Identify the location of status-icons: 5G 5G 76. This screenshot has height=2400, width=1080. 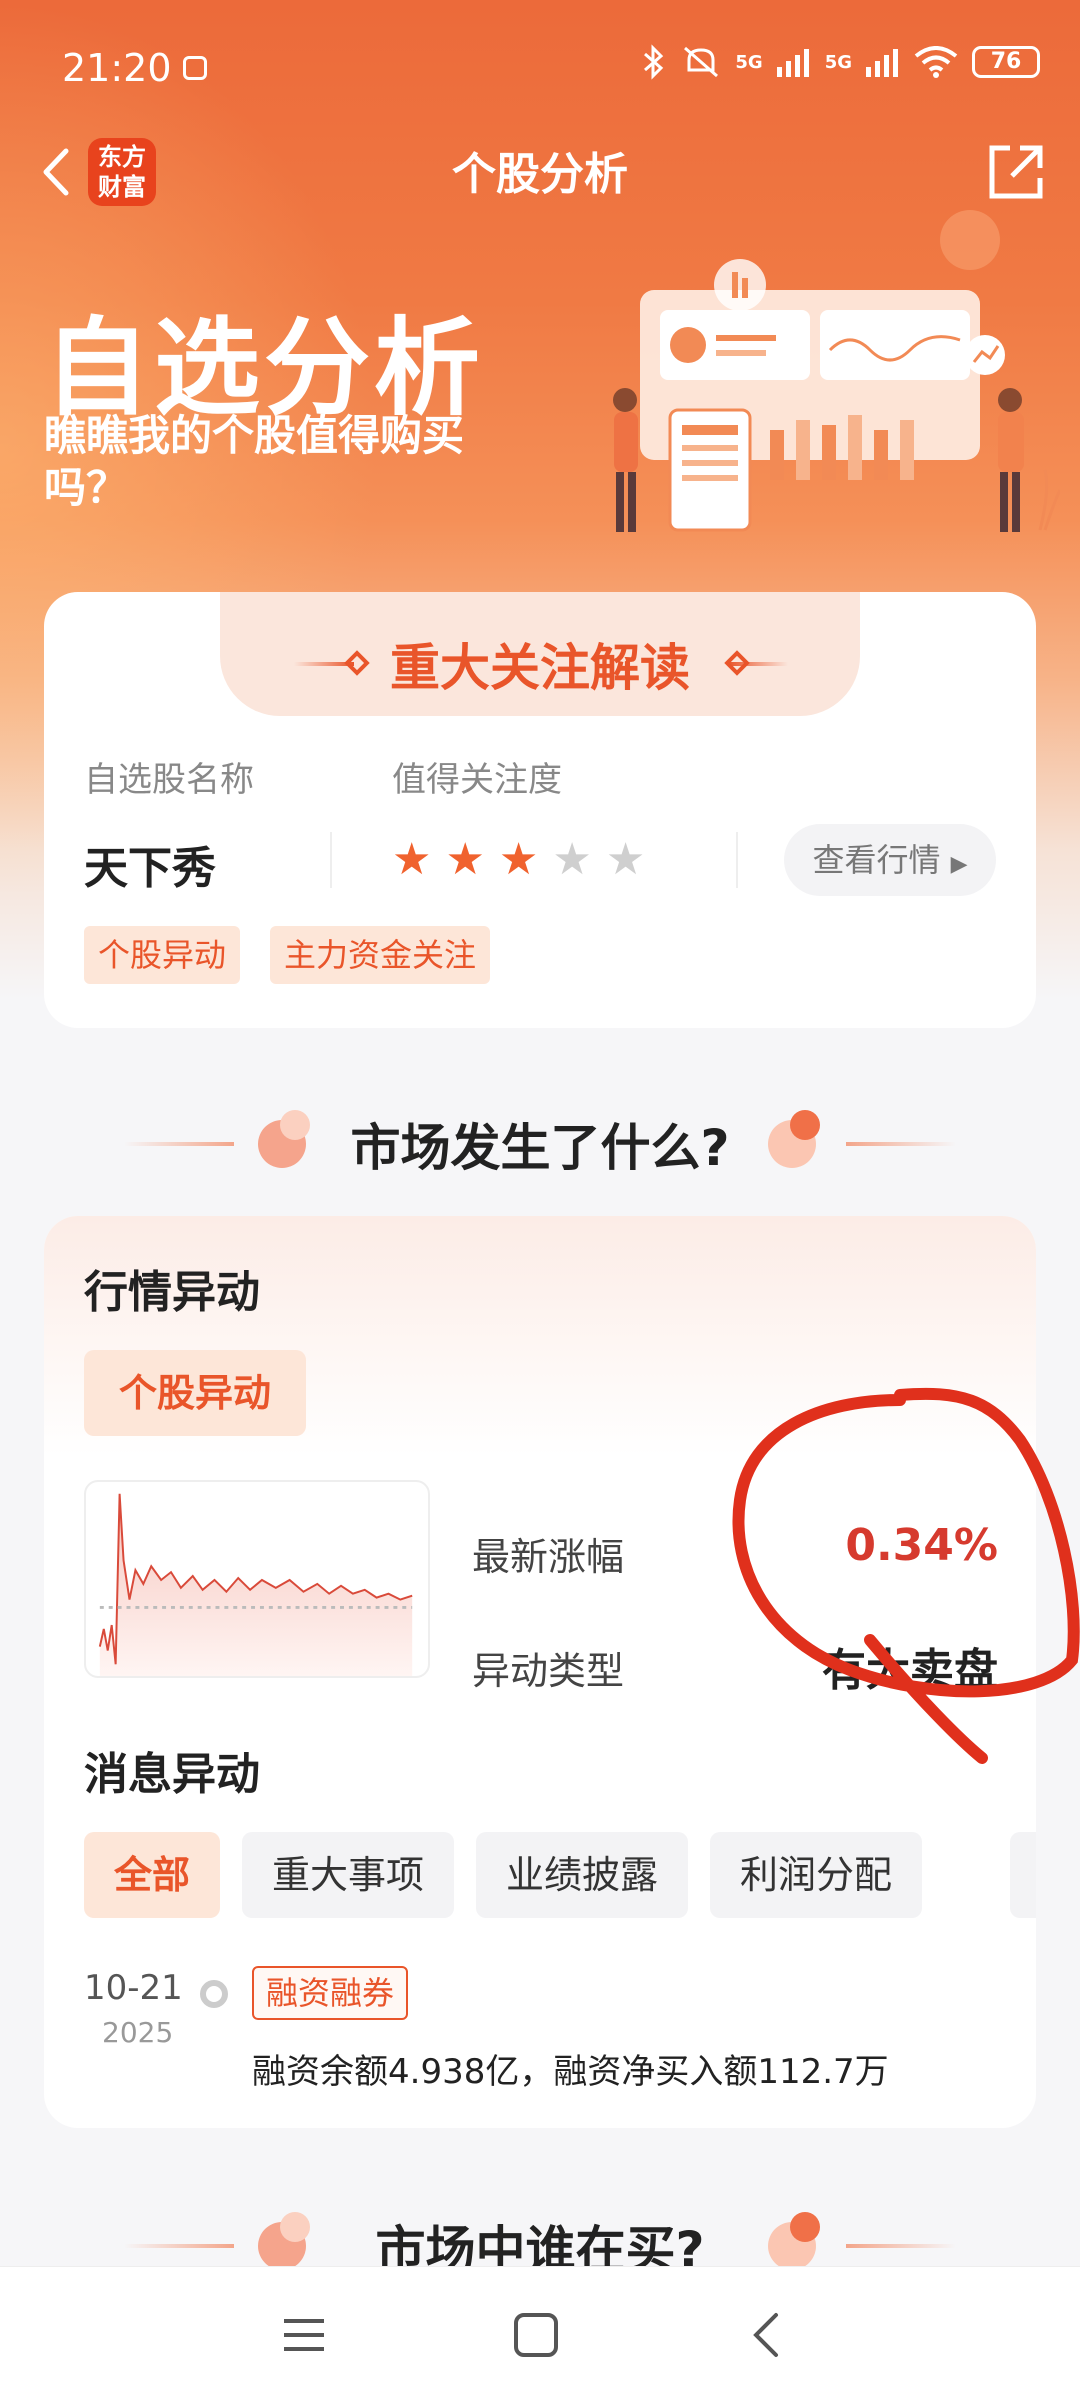
(840, 62).